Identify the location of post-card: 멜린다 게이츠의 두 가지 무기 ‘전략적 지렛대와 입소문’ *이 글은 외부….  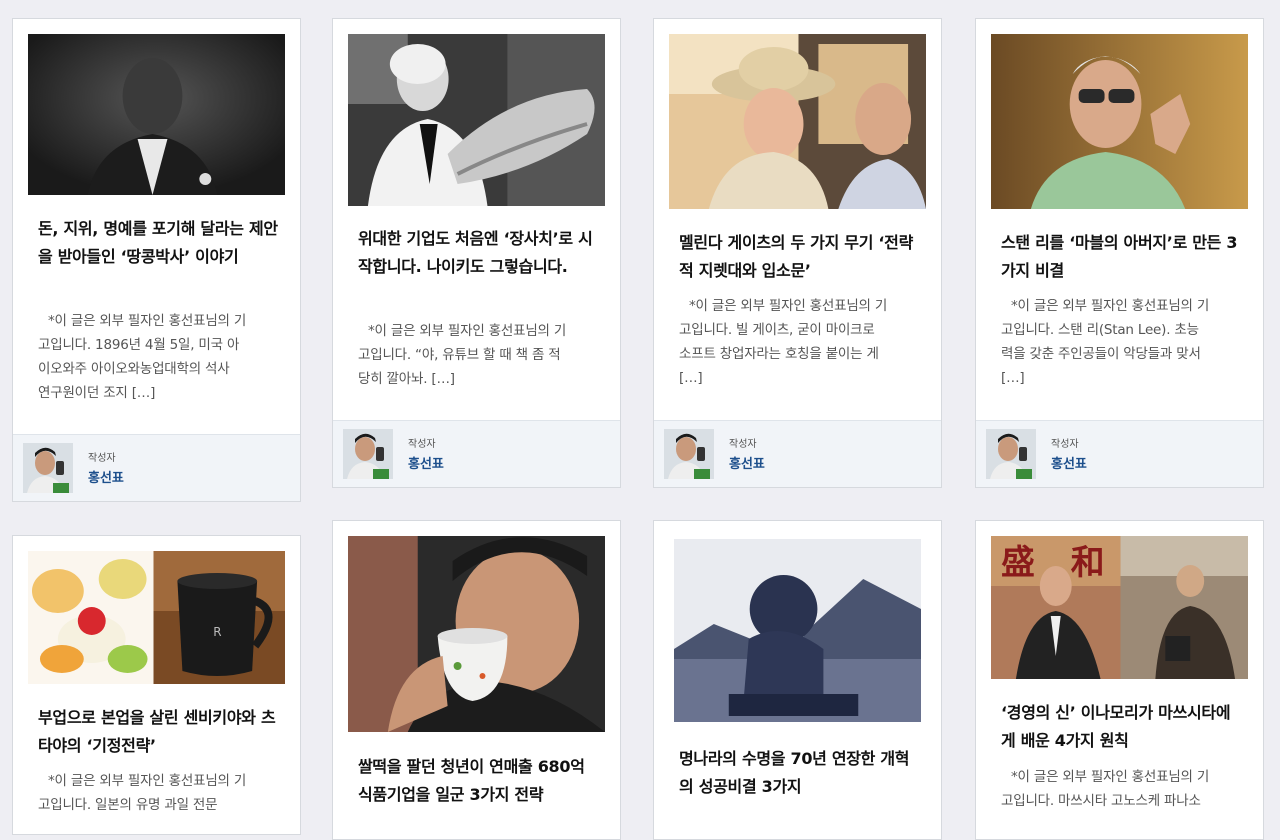
(797, 253).